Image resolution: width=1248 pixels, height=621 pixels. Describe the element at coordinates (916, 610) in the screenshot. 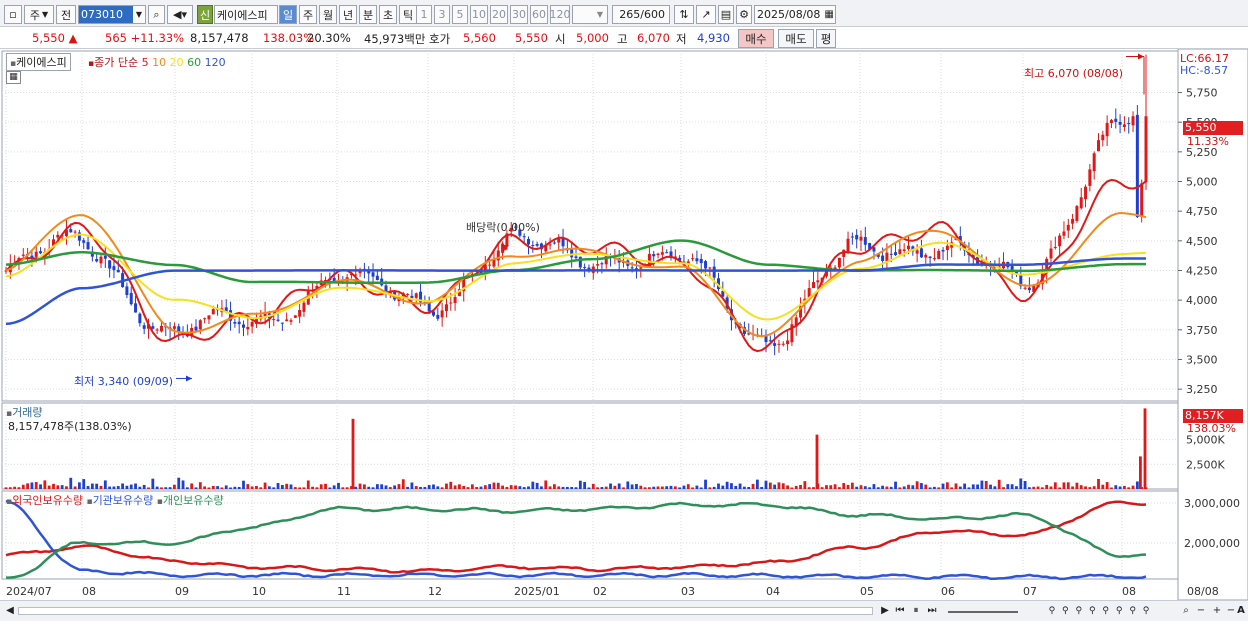

I see `pause-icon: ⏸` at that location.